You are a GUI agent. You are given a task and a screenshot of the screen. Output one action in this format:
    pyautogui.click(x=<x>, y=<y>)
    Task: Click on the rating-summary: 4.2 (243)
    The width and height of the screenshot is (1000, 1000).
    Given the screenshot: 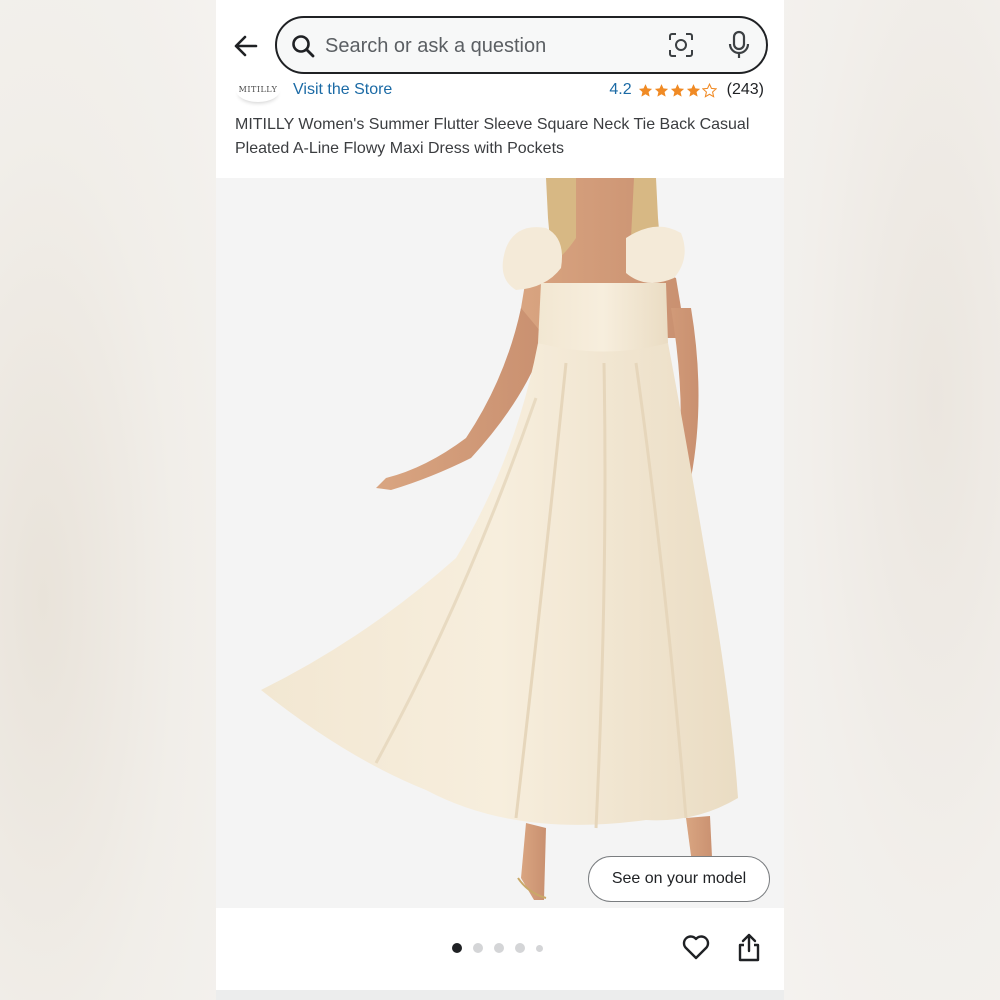 What is the action you would take?
    pyautogui.click(x=686, y=90)
    